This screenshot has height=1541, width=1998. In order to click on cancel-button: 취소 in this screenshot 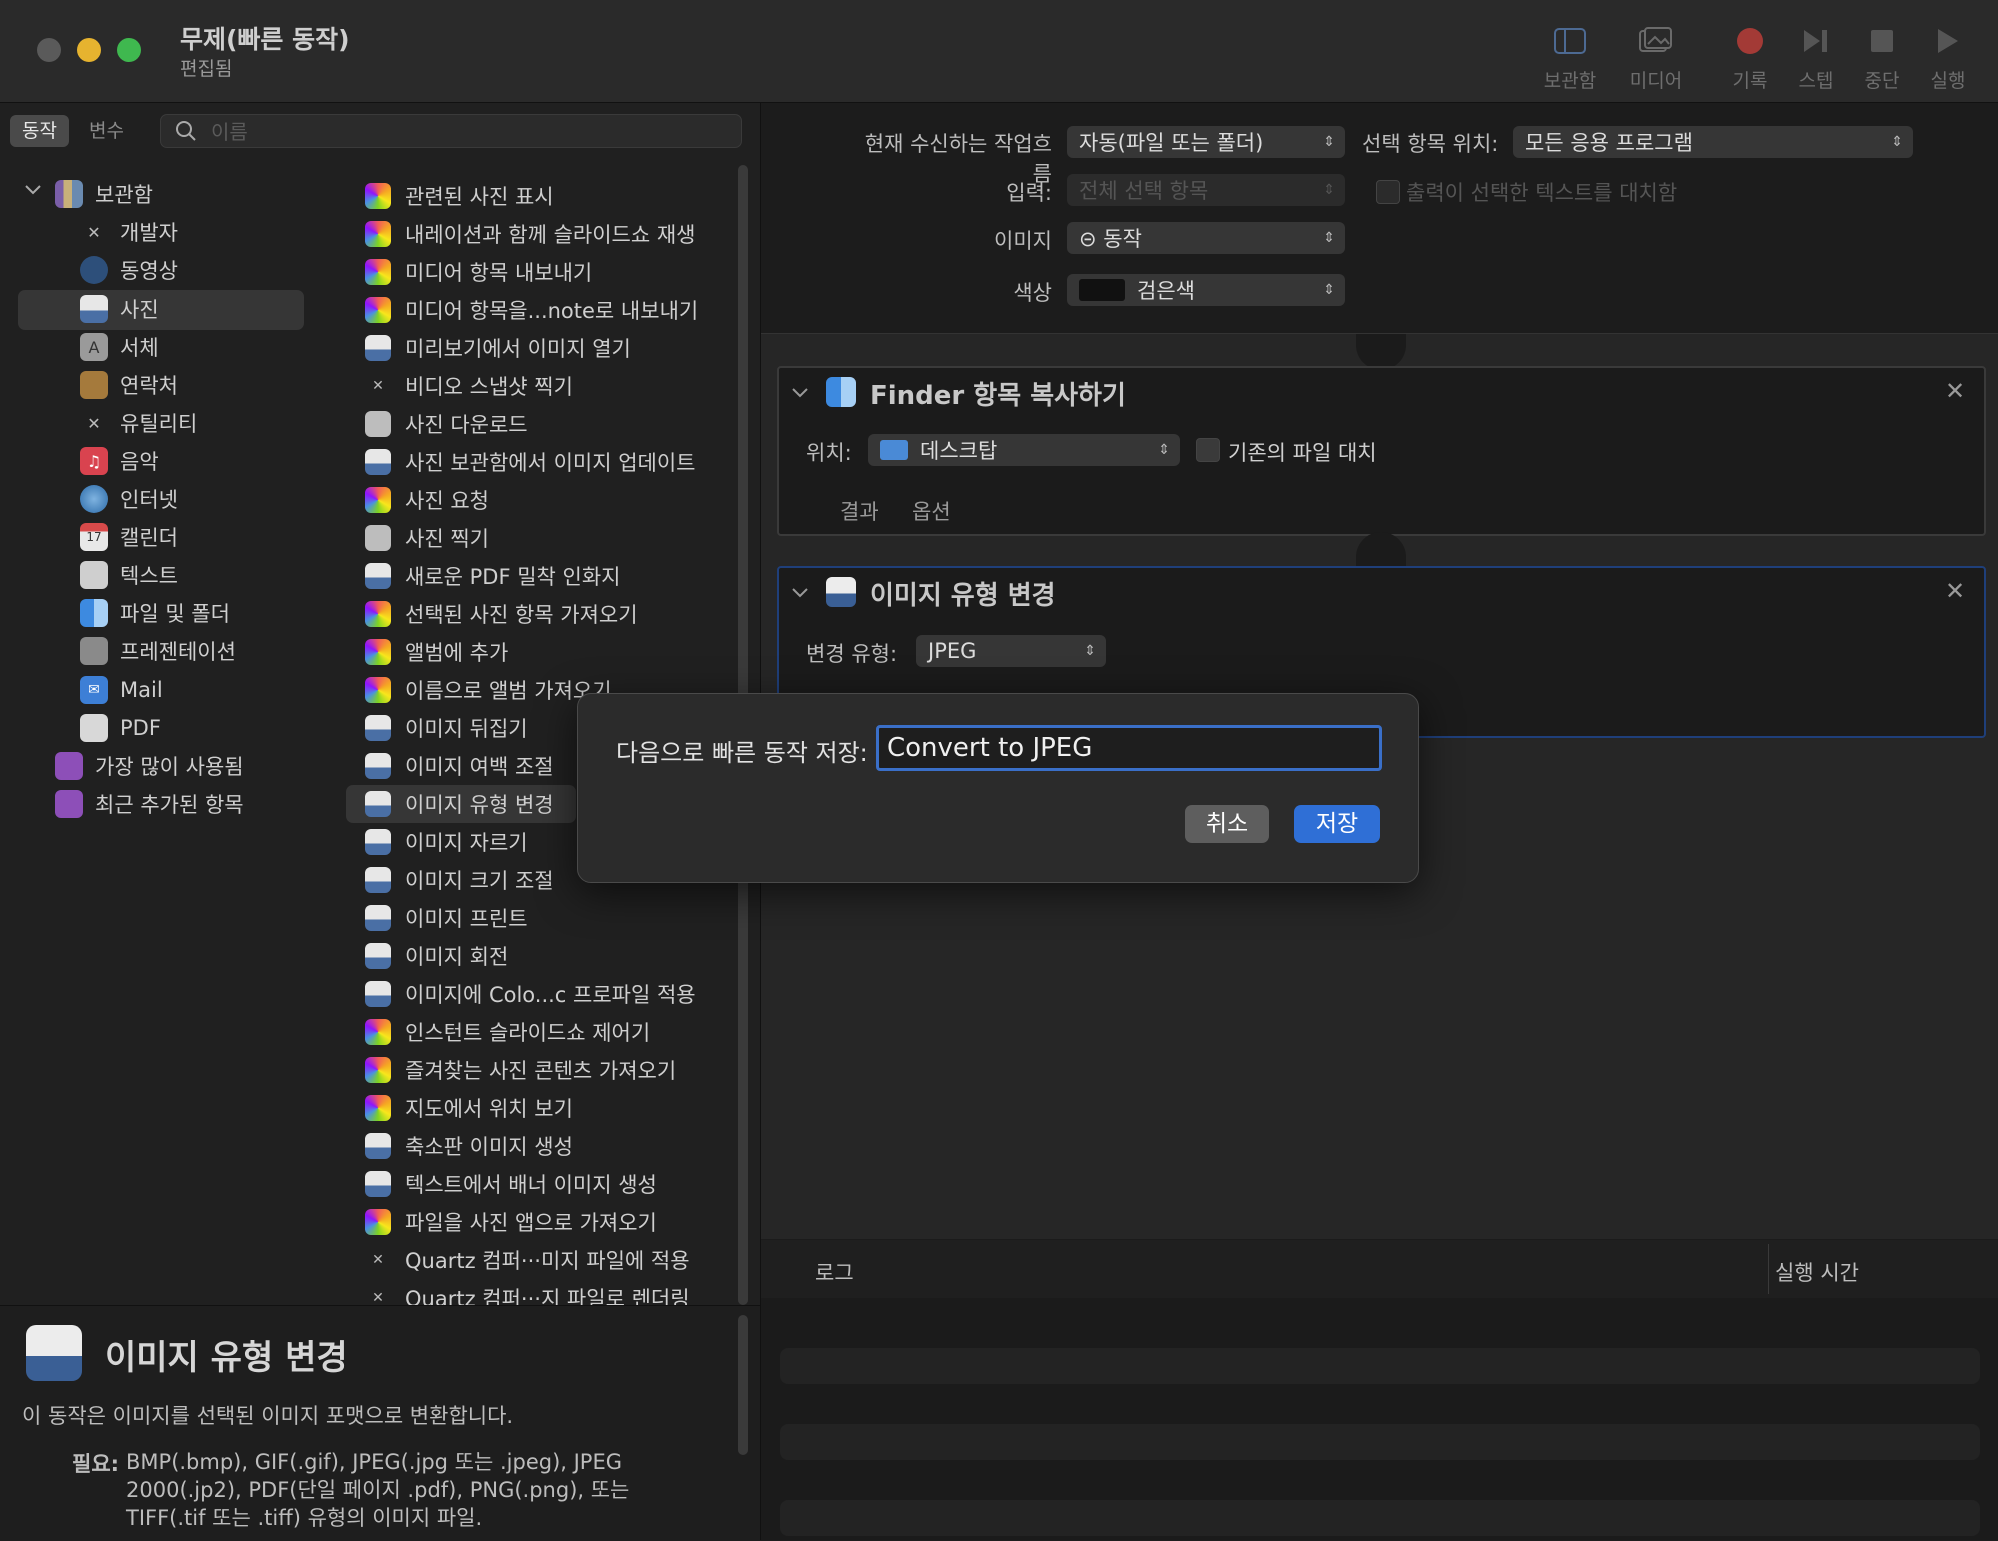, I will do `click(1227, 824)`.